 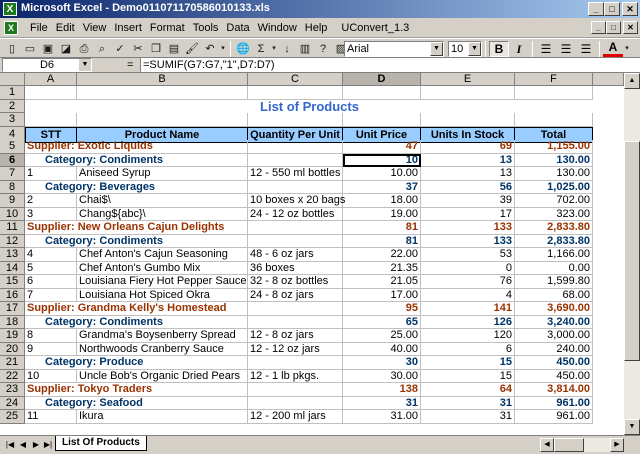 I want to click on row-header-3: 3, so click(x=12, y=120).